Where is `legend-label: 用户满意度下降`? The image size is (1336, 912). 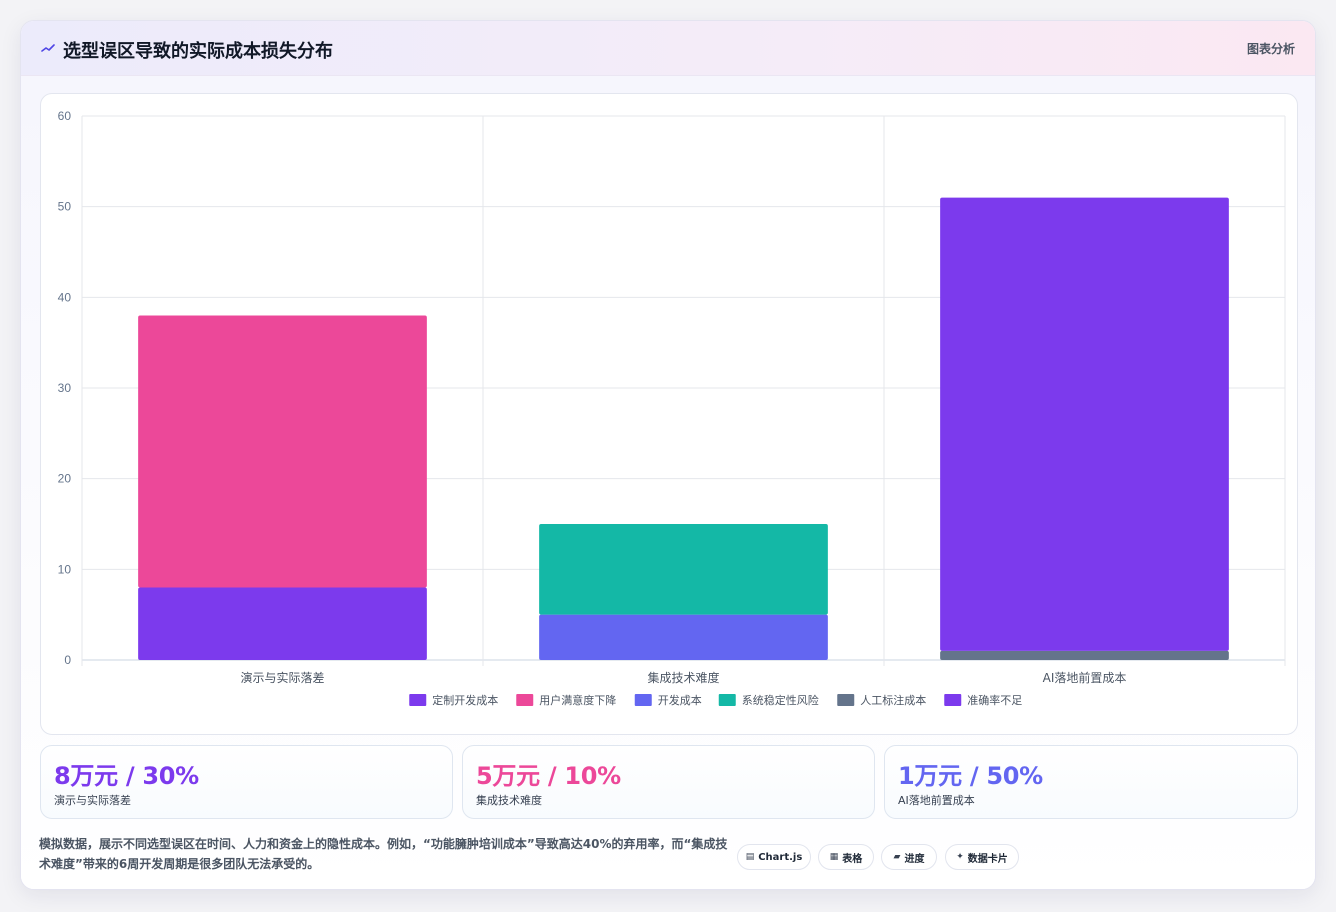
legend-label: 用户满意度下降 is located at coordinates (577, 700).